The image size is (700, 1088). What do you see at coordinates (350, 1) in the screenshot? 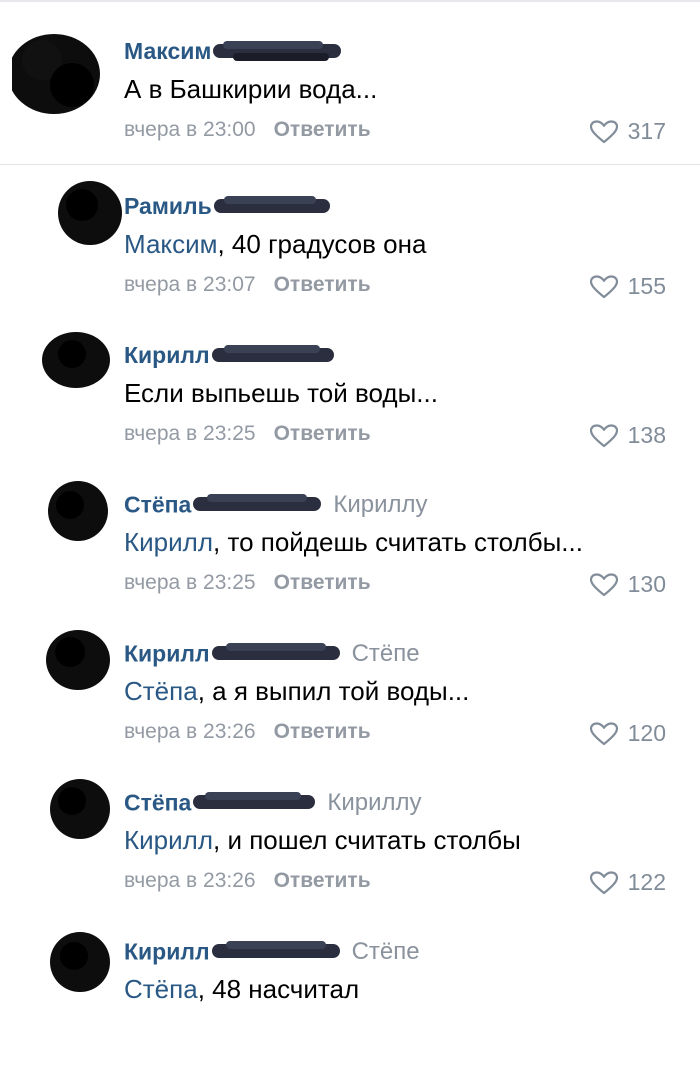
I see `top-border` at bounding box center [350, 1].